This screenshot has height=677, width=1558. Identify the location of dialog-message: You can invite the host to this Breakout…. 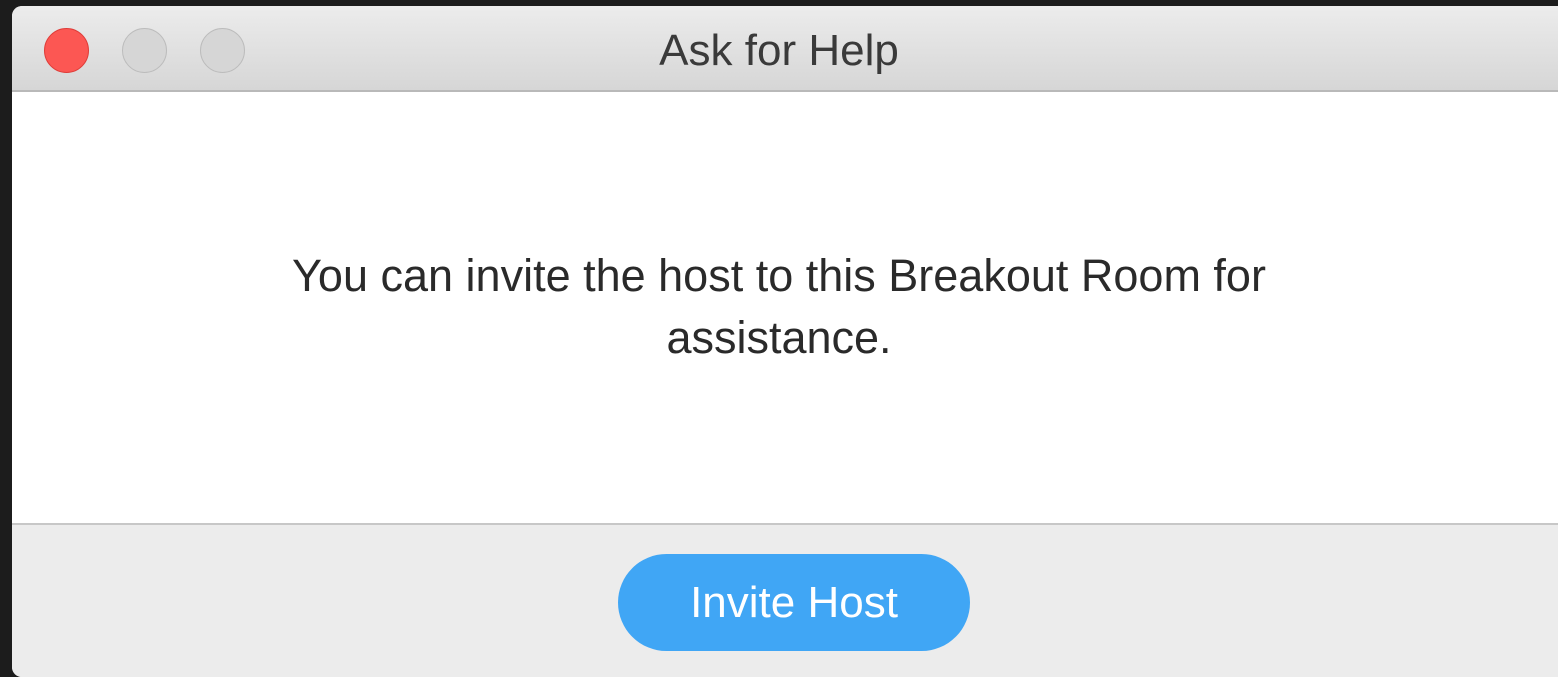
(779, 306).